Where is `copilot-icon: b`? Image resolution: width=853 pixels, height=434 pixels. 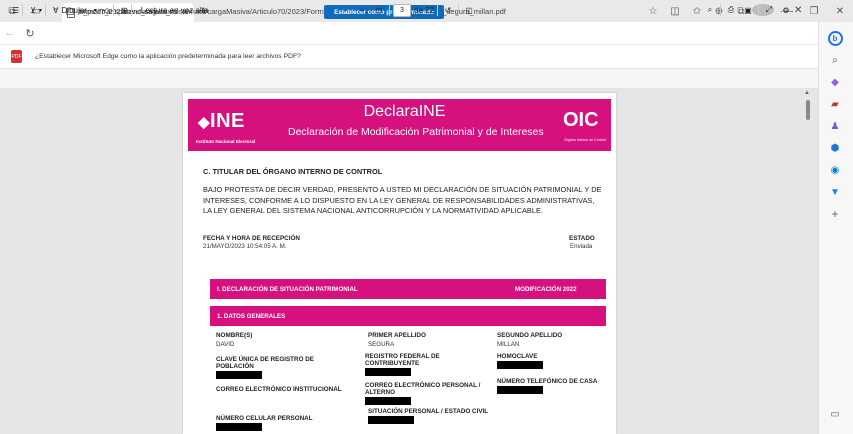 copilot-icon: b is located at coordinates (835, 38).